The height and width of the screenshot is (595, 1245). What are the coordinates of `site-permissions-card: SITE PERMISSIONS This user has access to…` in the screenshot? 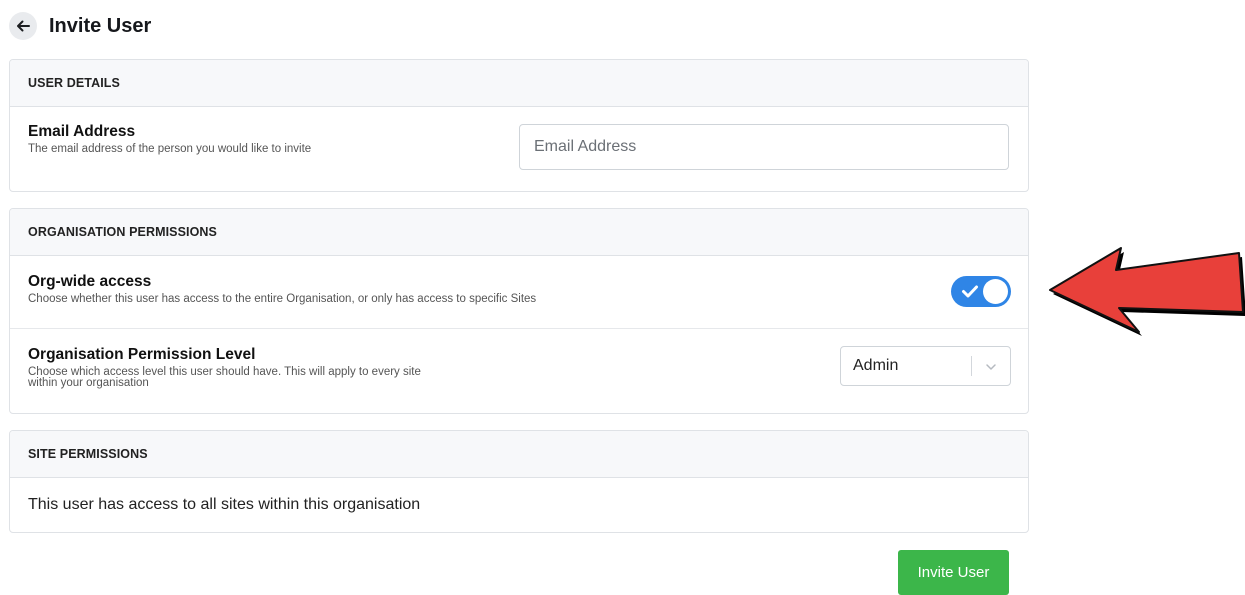 It's located at (519, 481).